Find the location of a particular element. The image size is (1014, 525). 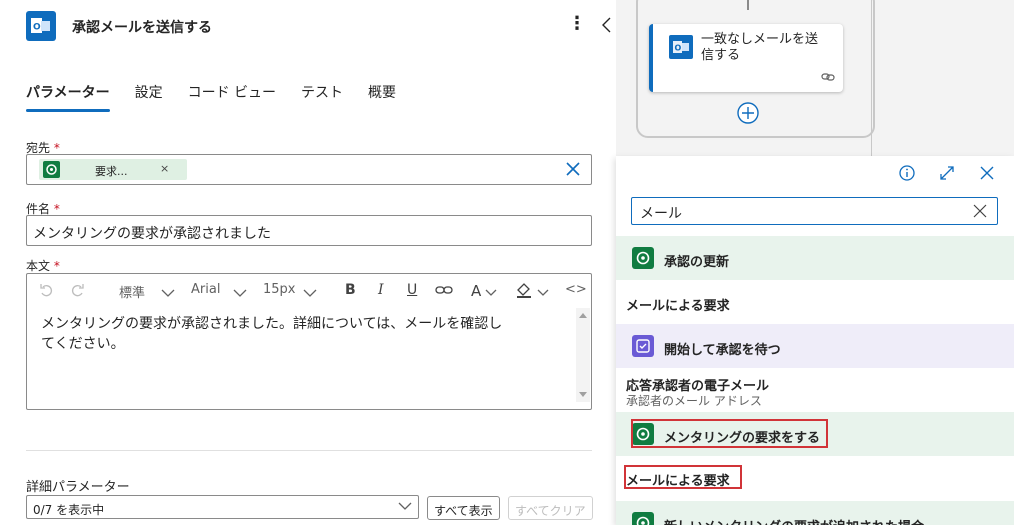

to-field: 要求... × is located at coordinates (309, 169).